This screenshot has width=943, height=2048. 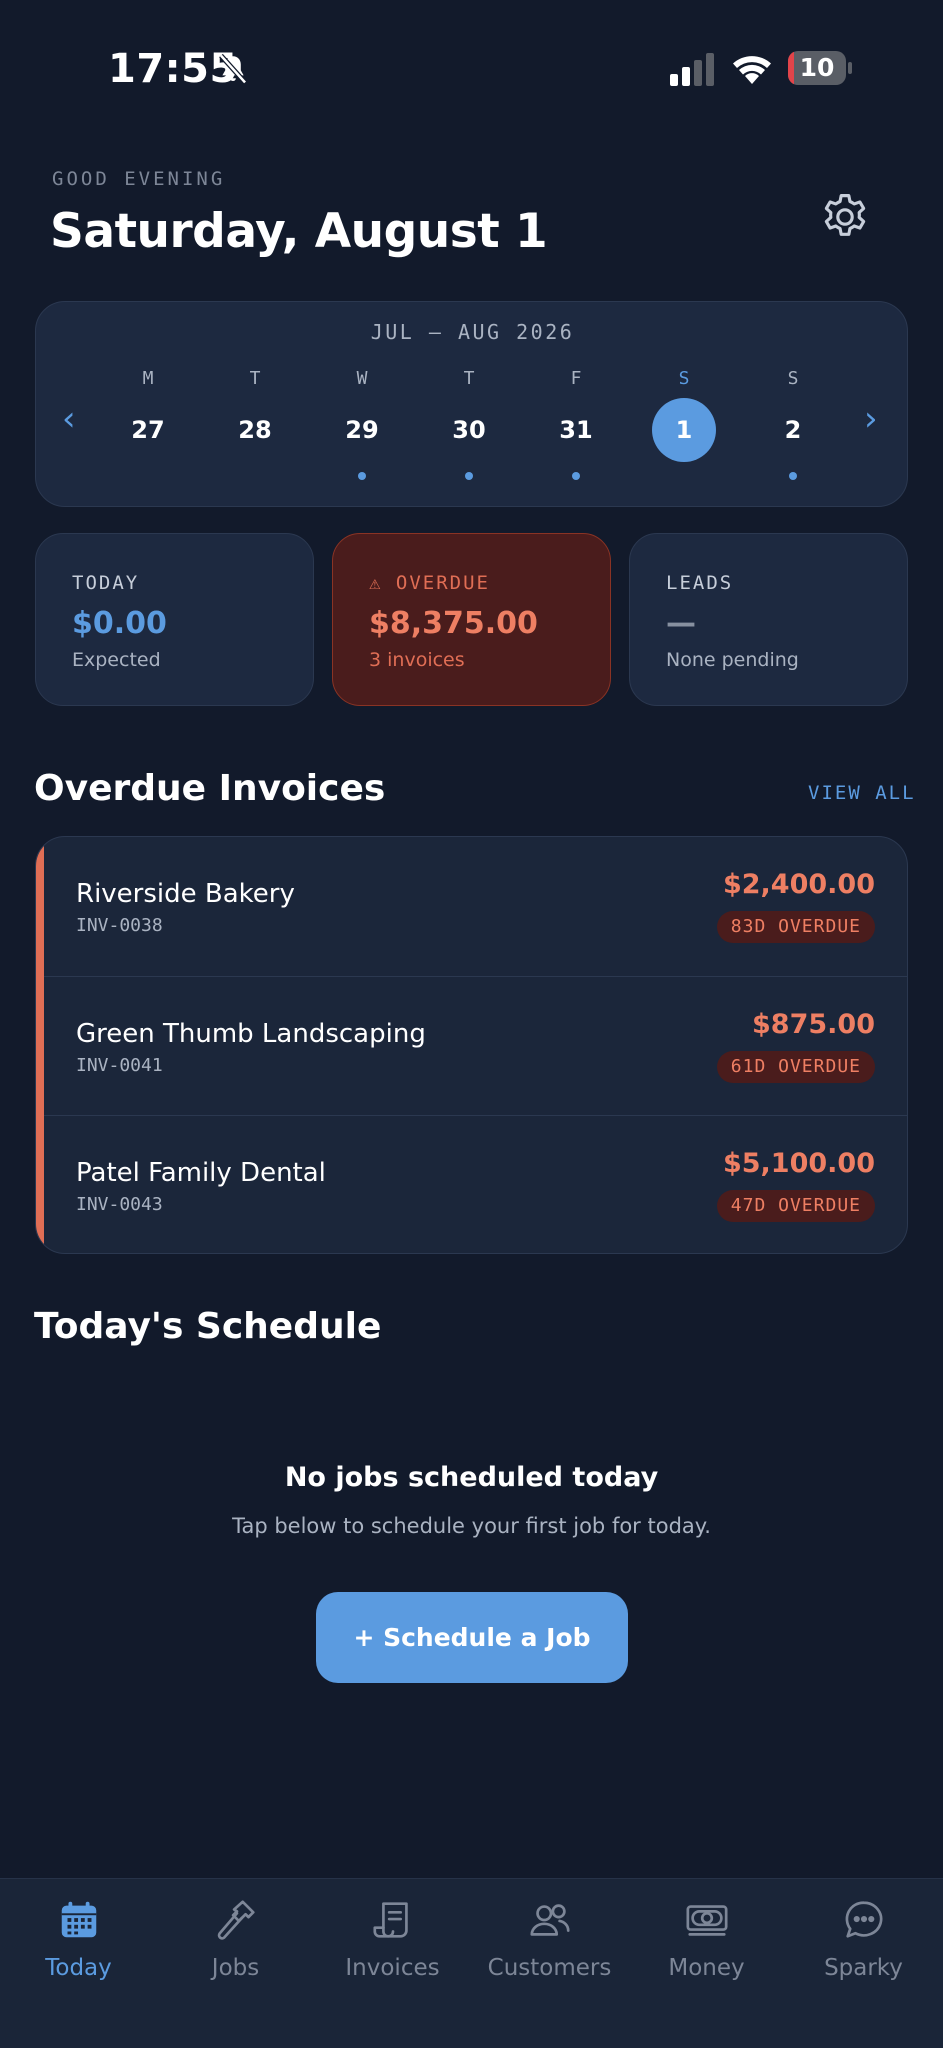 I want to click on day-number-selected: 1, so click(x=684, y=430).